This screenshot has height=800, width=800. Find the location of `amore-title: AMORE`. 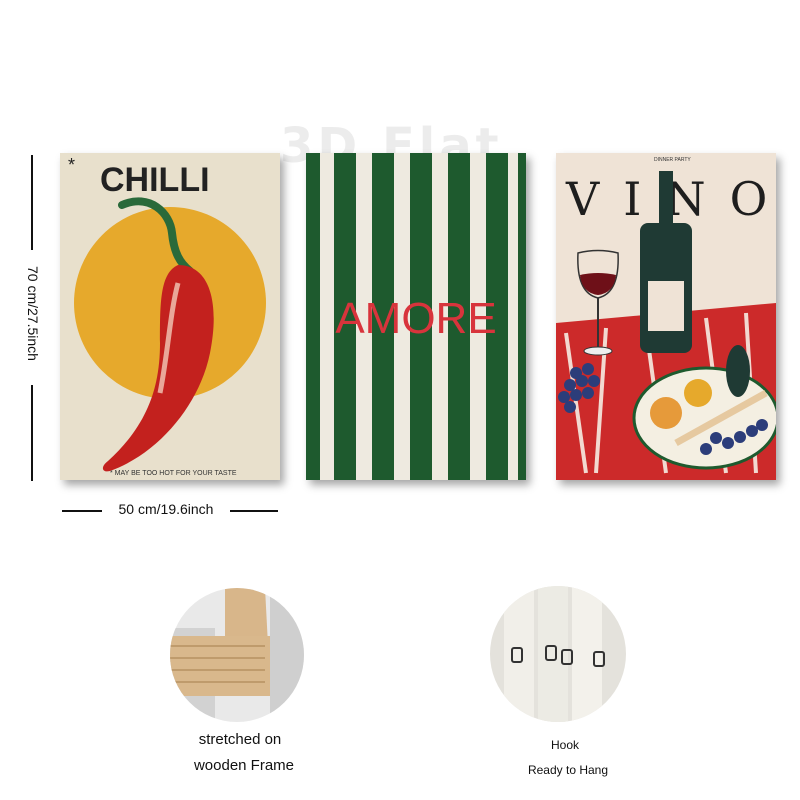

amore-title: AMORE is located at coordinates (415, 318).